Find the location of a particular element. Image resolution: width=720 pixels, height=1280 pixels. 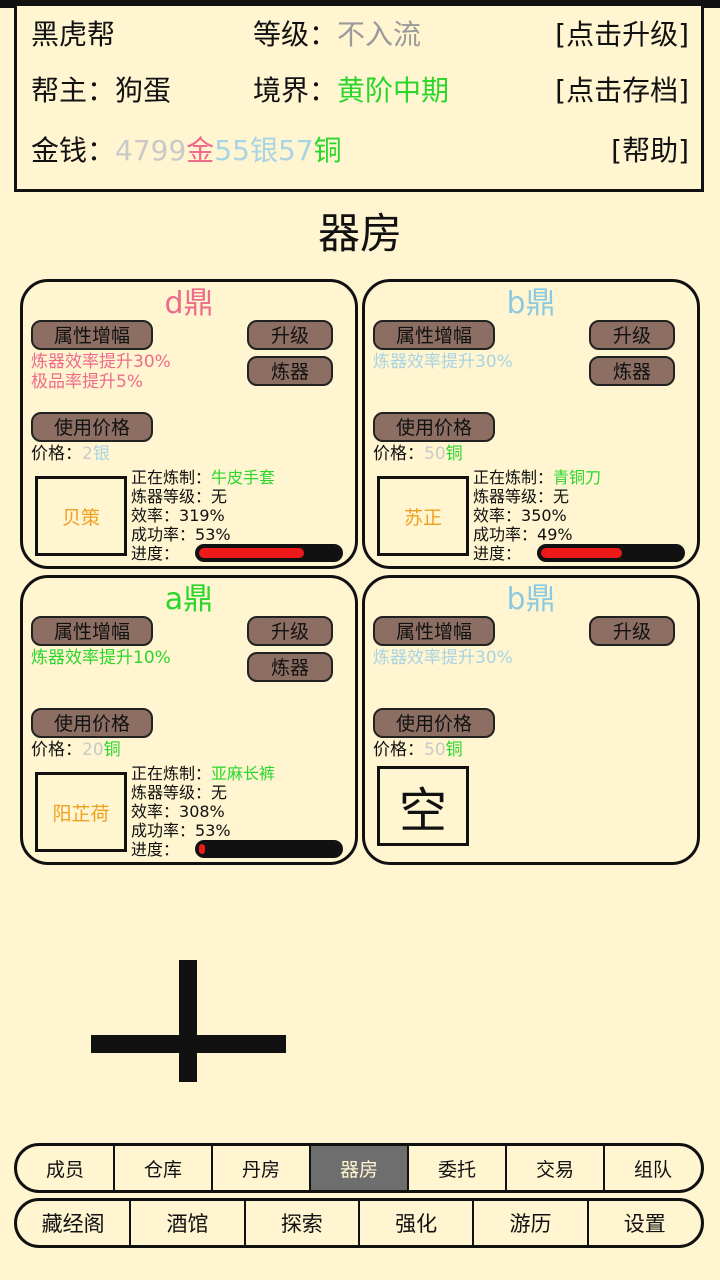

price-amount: 20 is located at coordinates (93, 750).